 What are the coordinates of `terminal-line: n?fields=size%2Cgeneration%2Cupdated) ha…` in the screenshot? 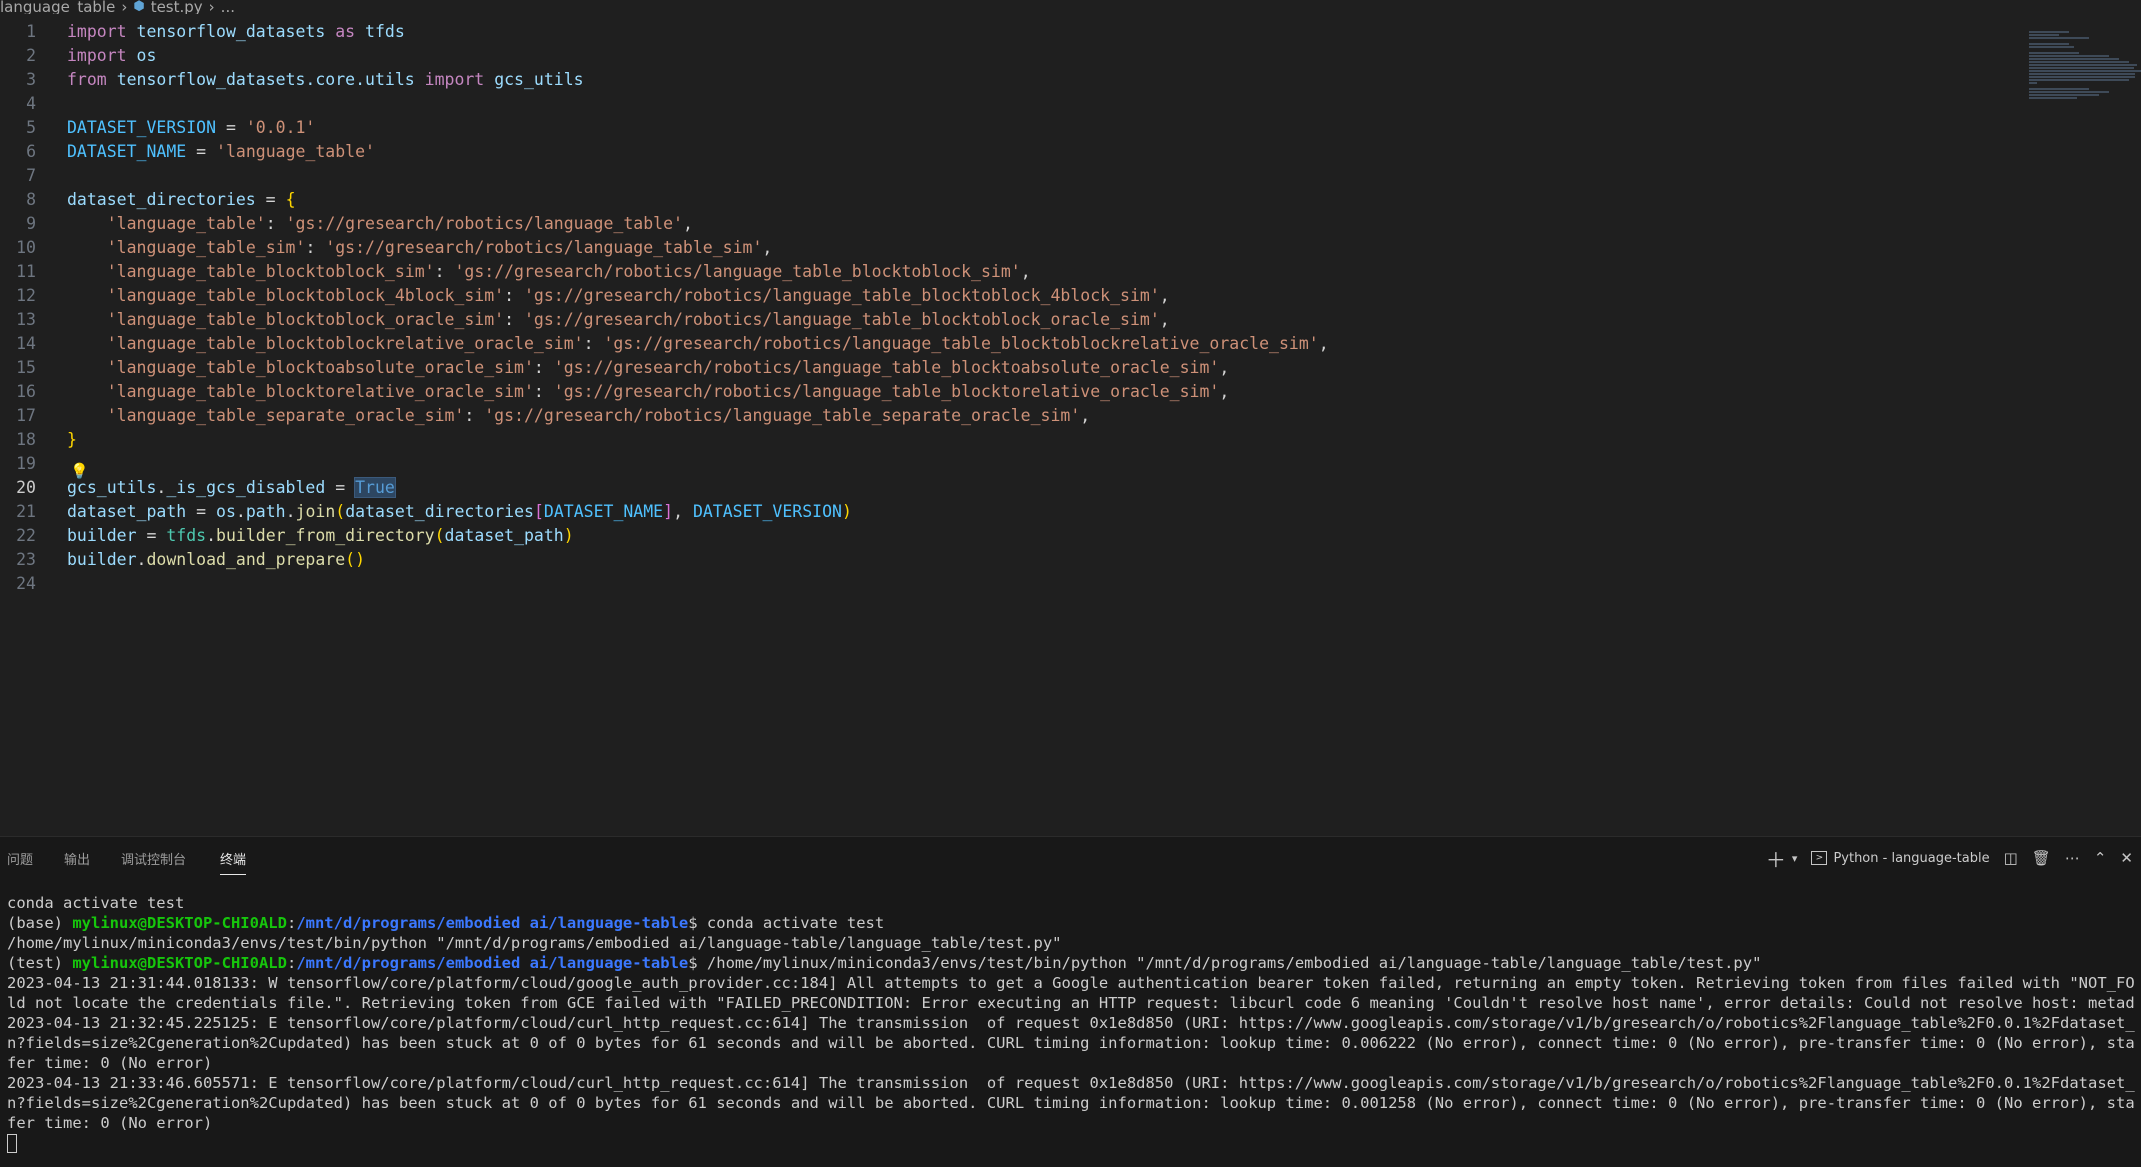 It's located at (1071, 1043).